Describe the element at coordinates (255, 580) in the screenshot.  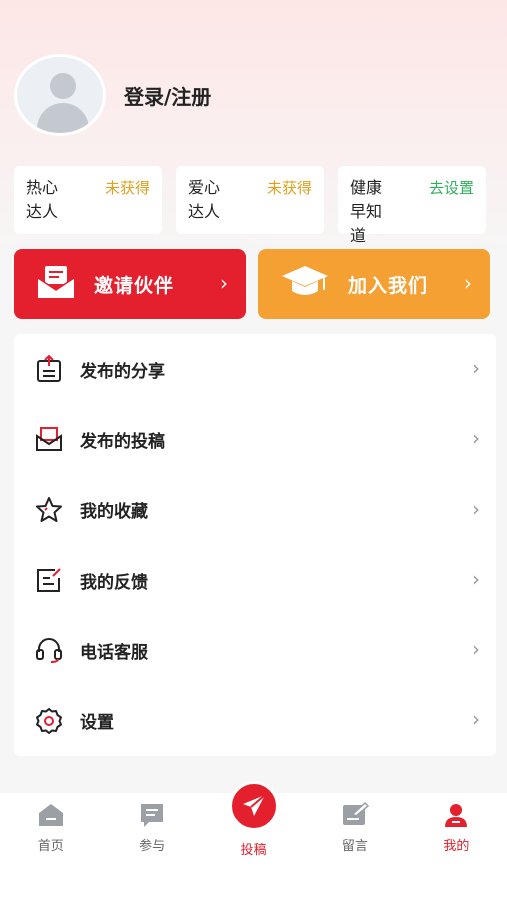
I see `menu-item-feedback: 我的反馈 ›` at that location.